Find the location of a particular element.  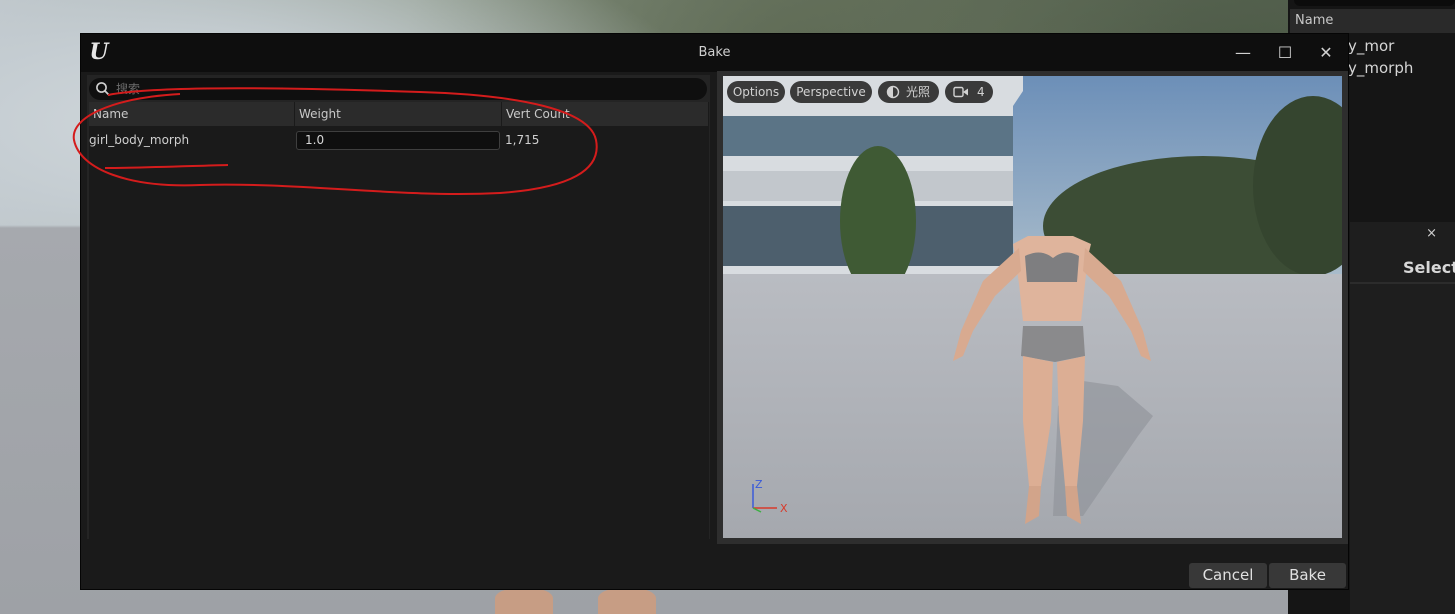

bake-button: Bake is located at coordinates (1307, 575).